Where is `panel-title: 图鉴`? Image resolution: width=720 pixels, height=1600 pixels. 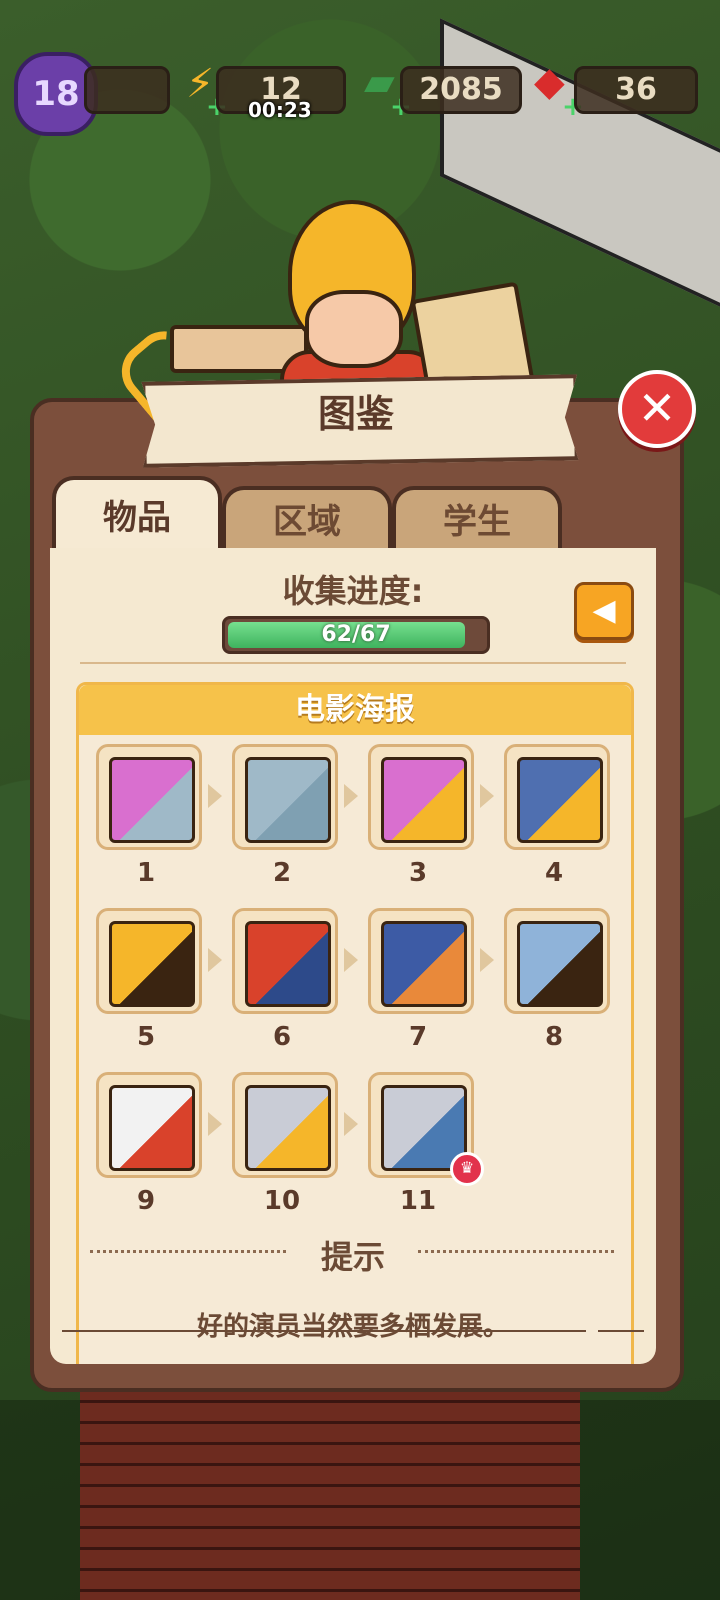
panel-title: 图鉴 is located at coordinates (355, 414).